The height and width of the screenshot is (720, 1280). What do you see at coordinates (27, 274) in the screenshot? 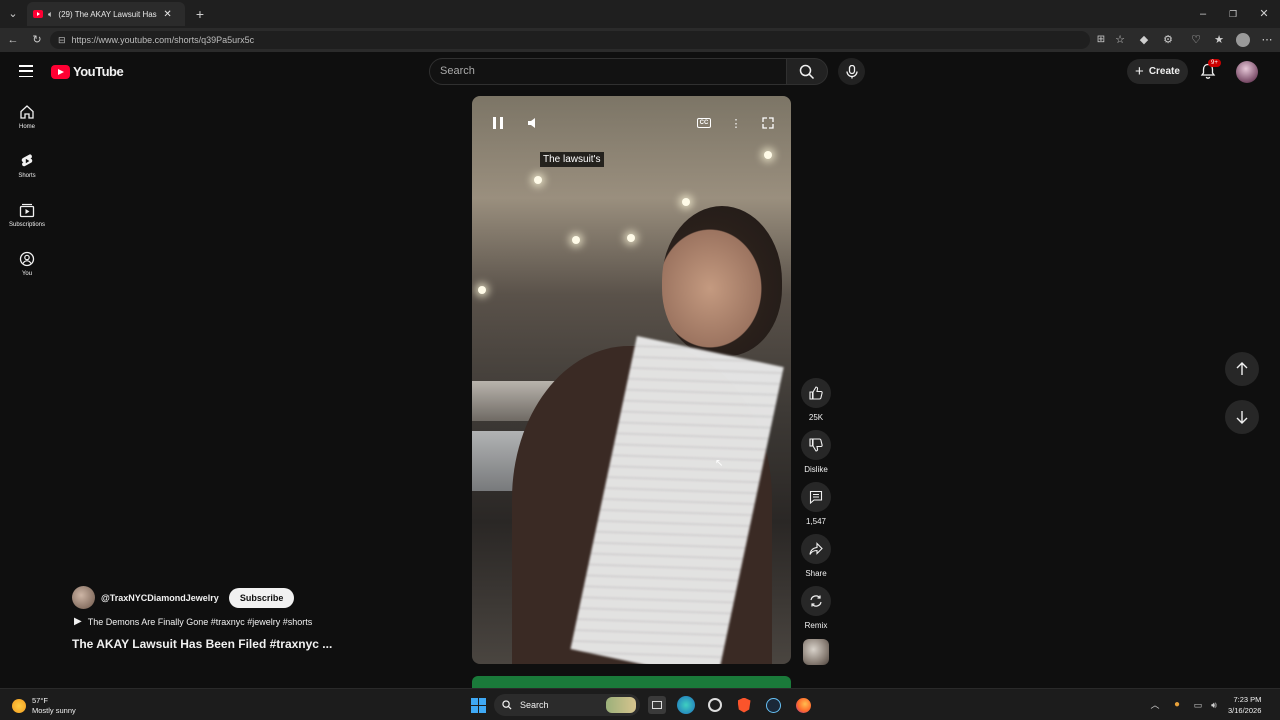
I see `sidebar-item-label: You` at bounding box center [27, 274].